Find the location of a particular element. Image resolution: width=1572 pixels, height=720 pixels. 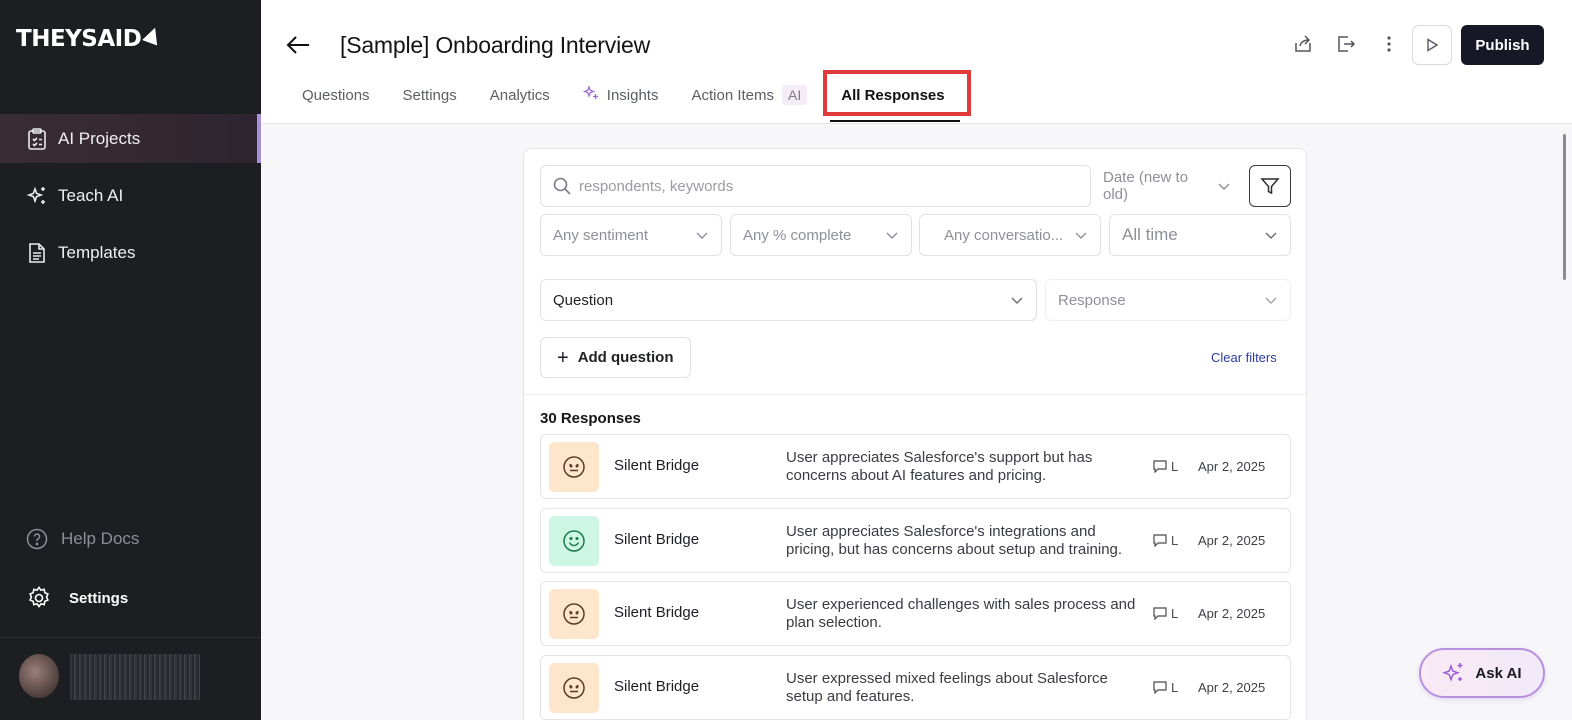

filter-icon is located at coordinates (1270, 186).